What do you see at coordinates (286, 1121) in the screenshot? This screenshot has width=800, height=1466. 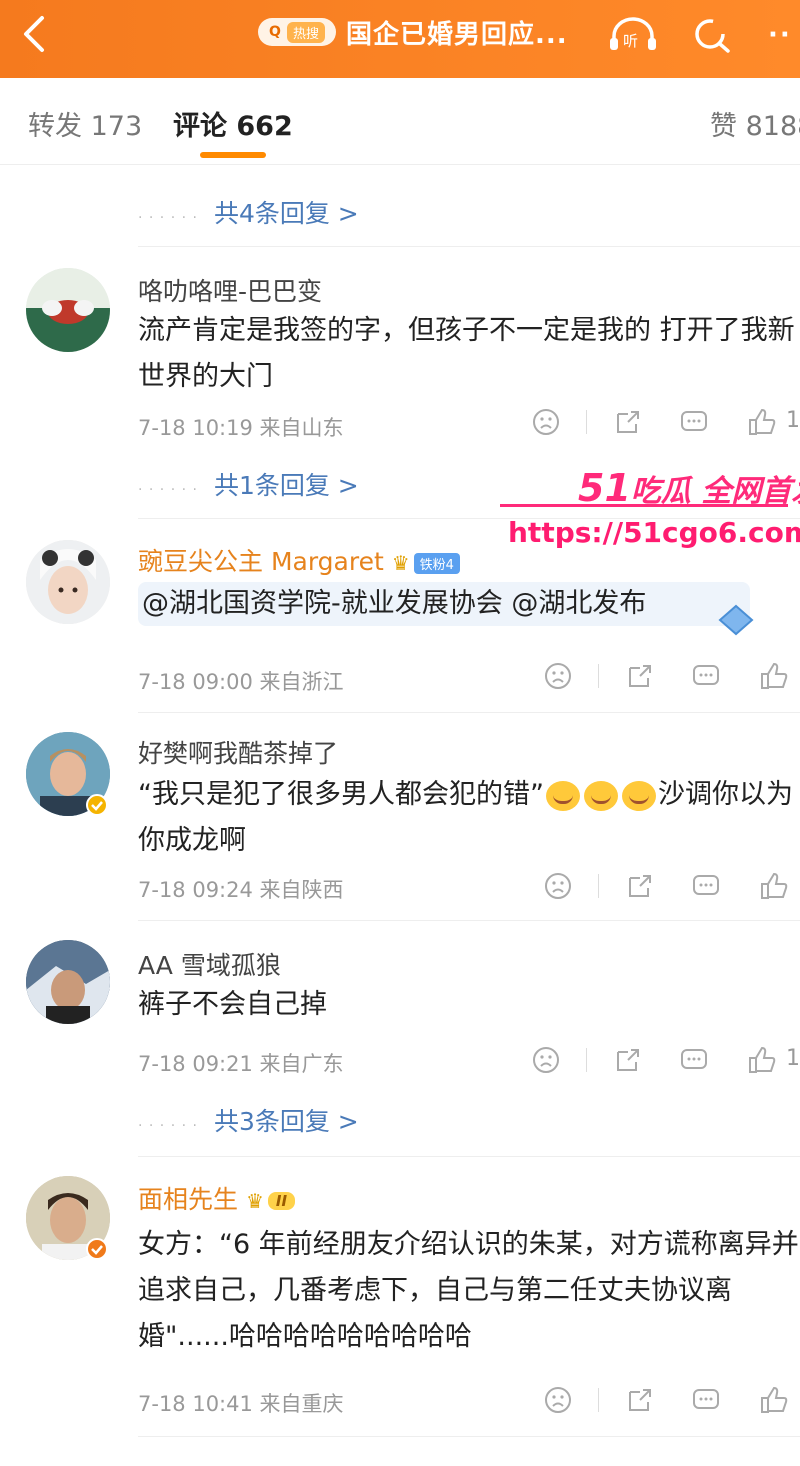 I see `replies-label: 共3条回复 >` at bounding box center [286, 1121].